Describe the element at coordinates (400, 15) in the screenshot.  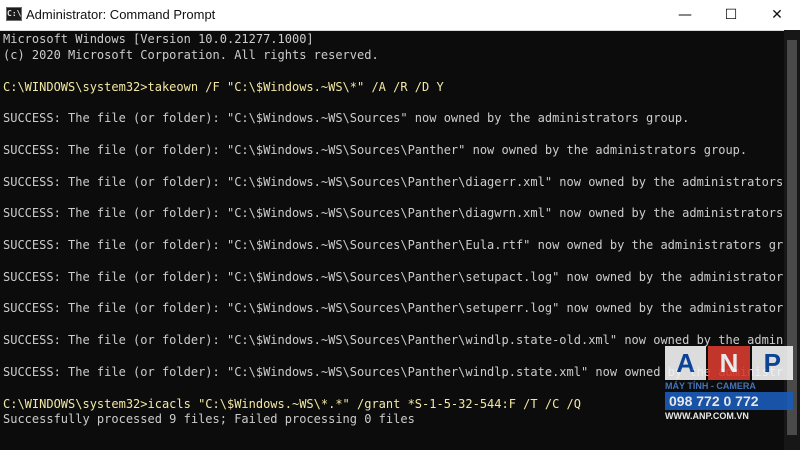
I see `title-bar: C:\ Administrator: Command Prompt — ☐ ✕` at that location.